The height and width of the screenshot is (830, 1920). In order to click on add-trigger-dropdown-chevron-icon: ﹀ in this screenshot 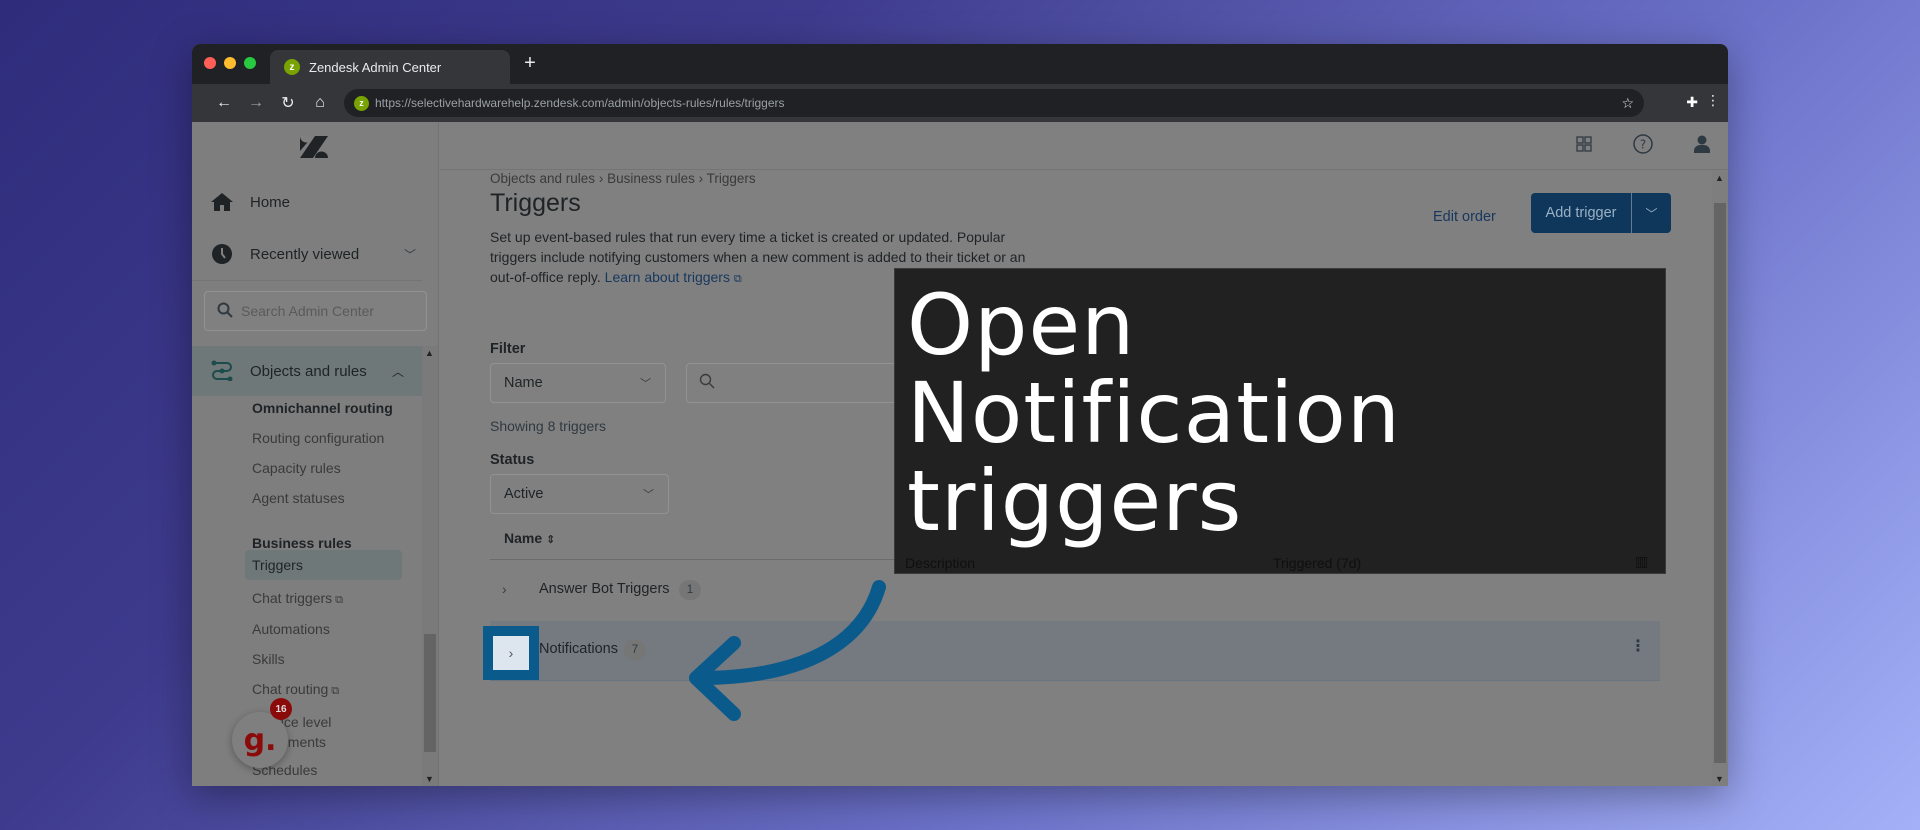, I will do `click(1651, 213)`.